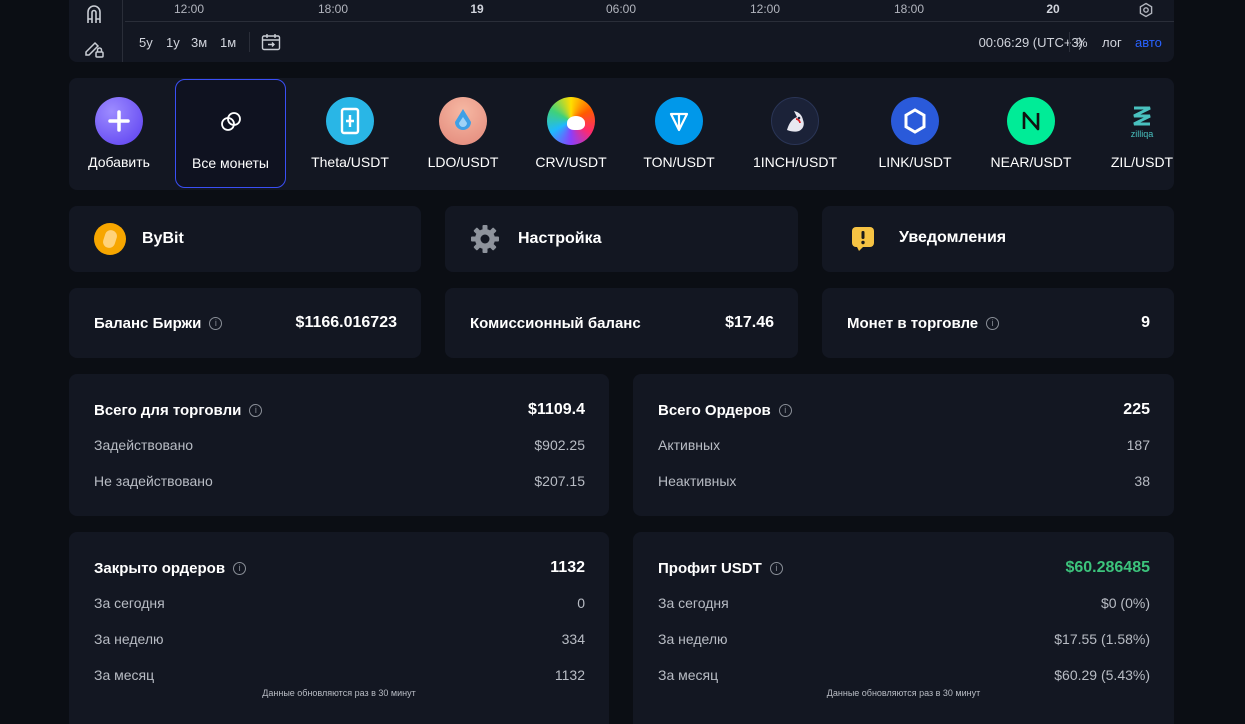  Describe the element at coordinates (1146, 10) in the screenshot. I see `settings-icon` at that location.